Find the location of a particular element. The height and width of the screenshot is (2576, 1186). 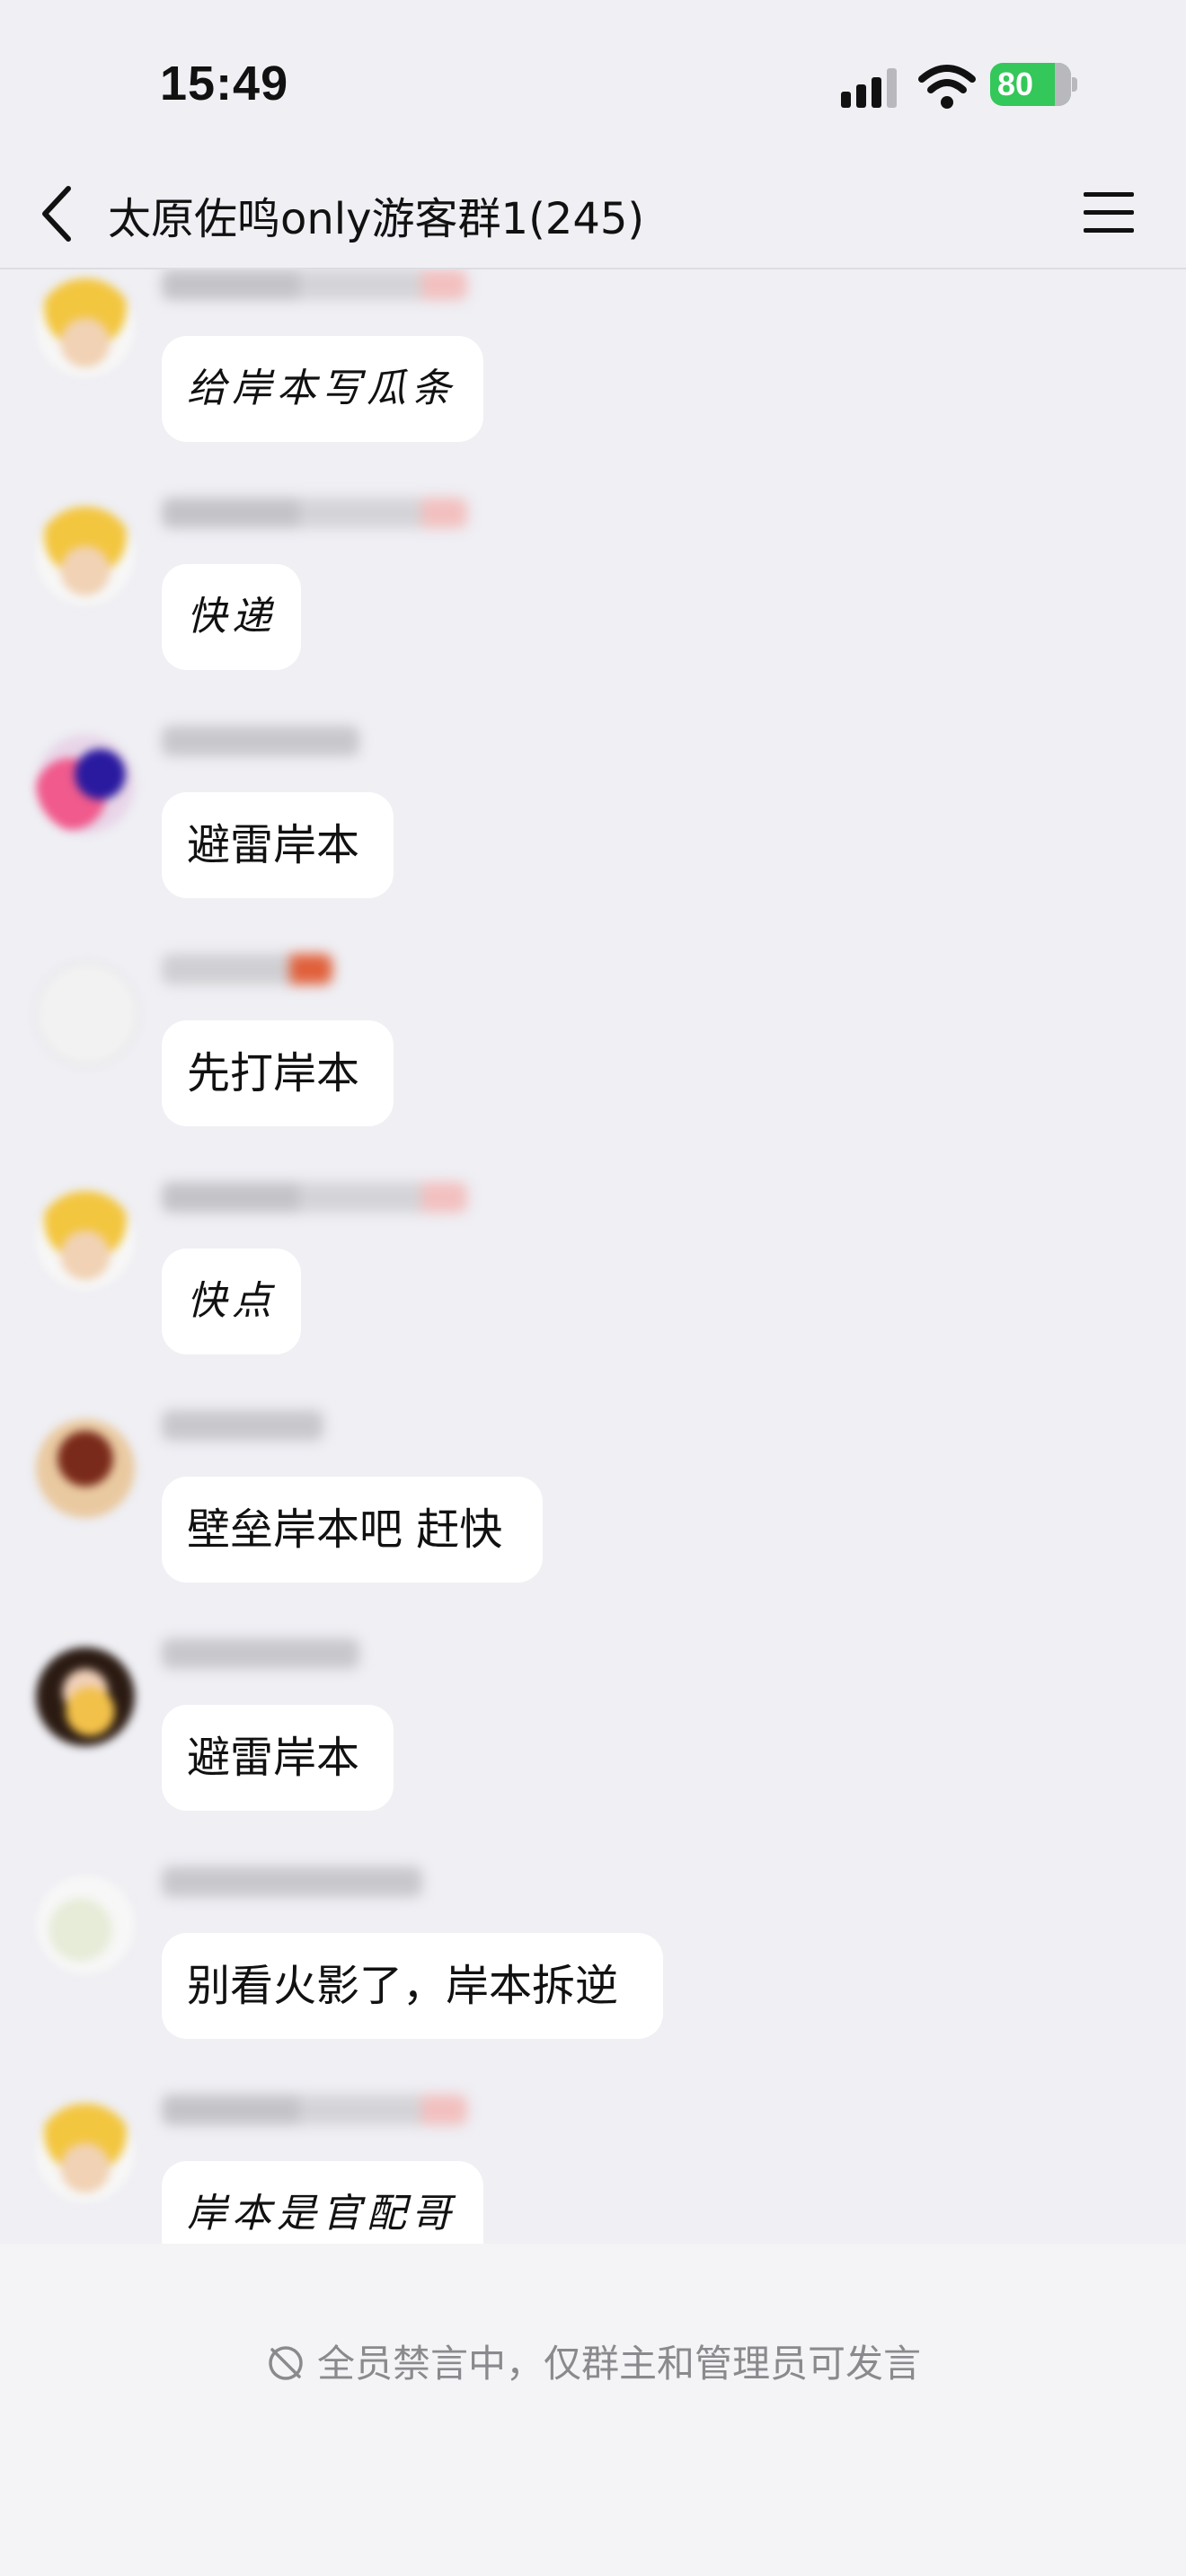

menu-icon is located at coordinates (1110, 214).